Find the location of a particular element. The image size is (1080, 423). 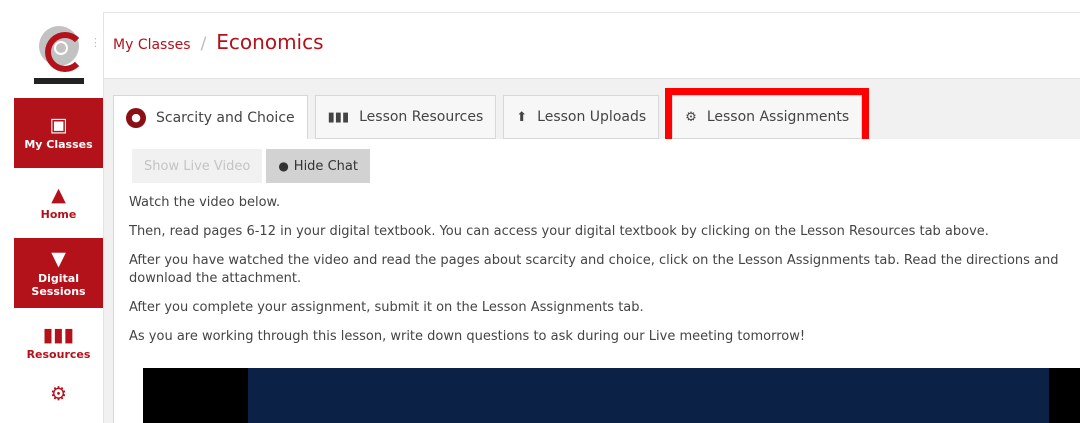

sidebar-item-my-classes: ▣ My Classes is located at coordinates (58, 133).